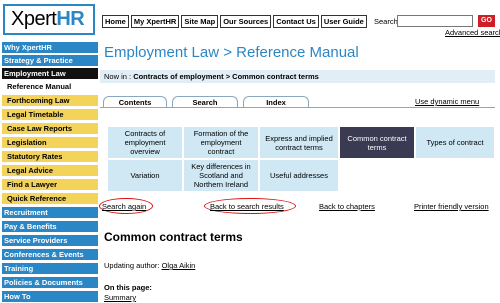 The width and height of the screenshot is (500, 303). I want to click on section-heading: Common contract terms, so click(173, 237).